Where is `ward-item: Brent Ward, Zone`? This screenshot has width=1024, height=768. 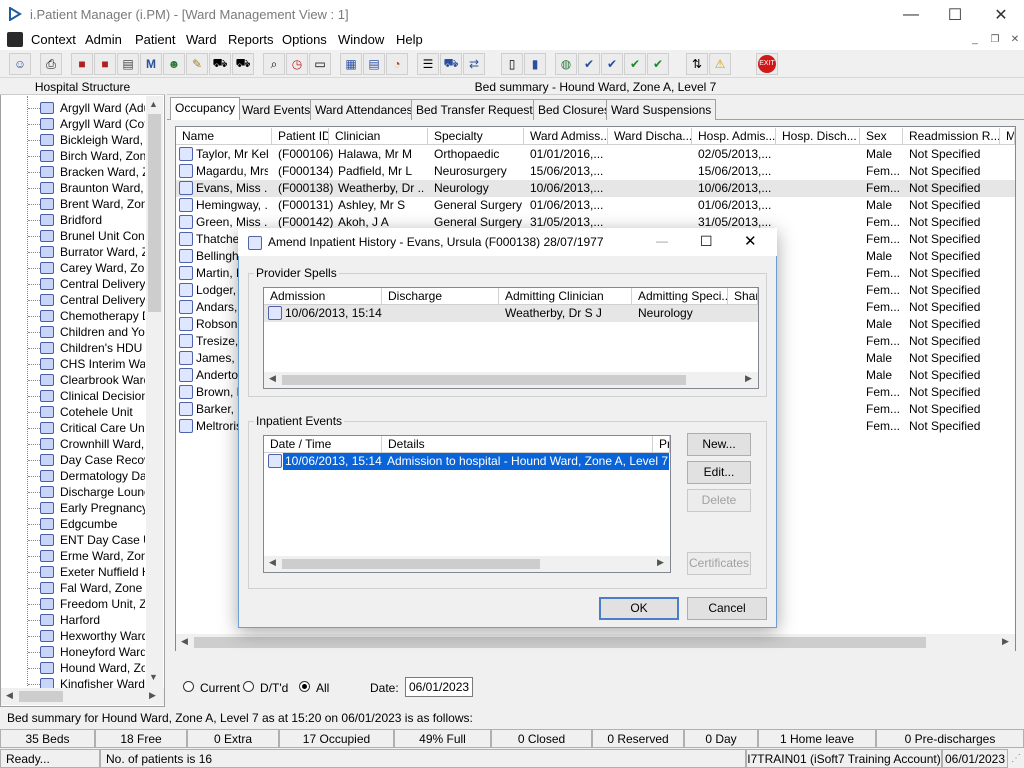 ward-item: Brent Ward, Zone is located at coordinates (92, 204).